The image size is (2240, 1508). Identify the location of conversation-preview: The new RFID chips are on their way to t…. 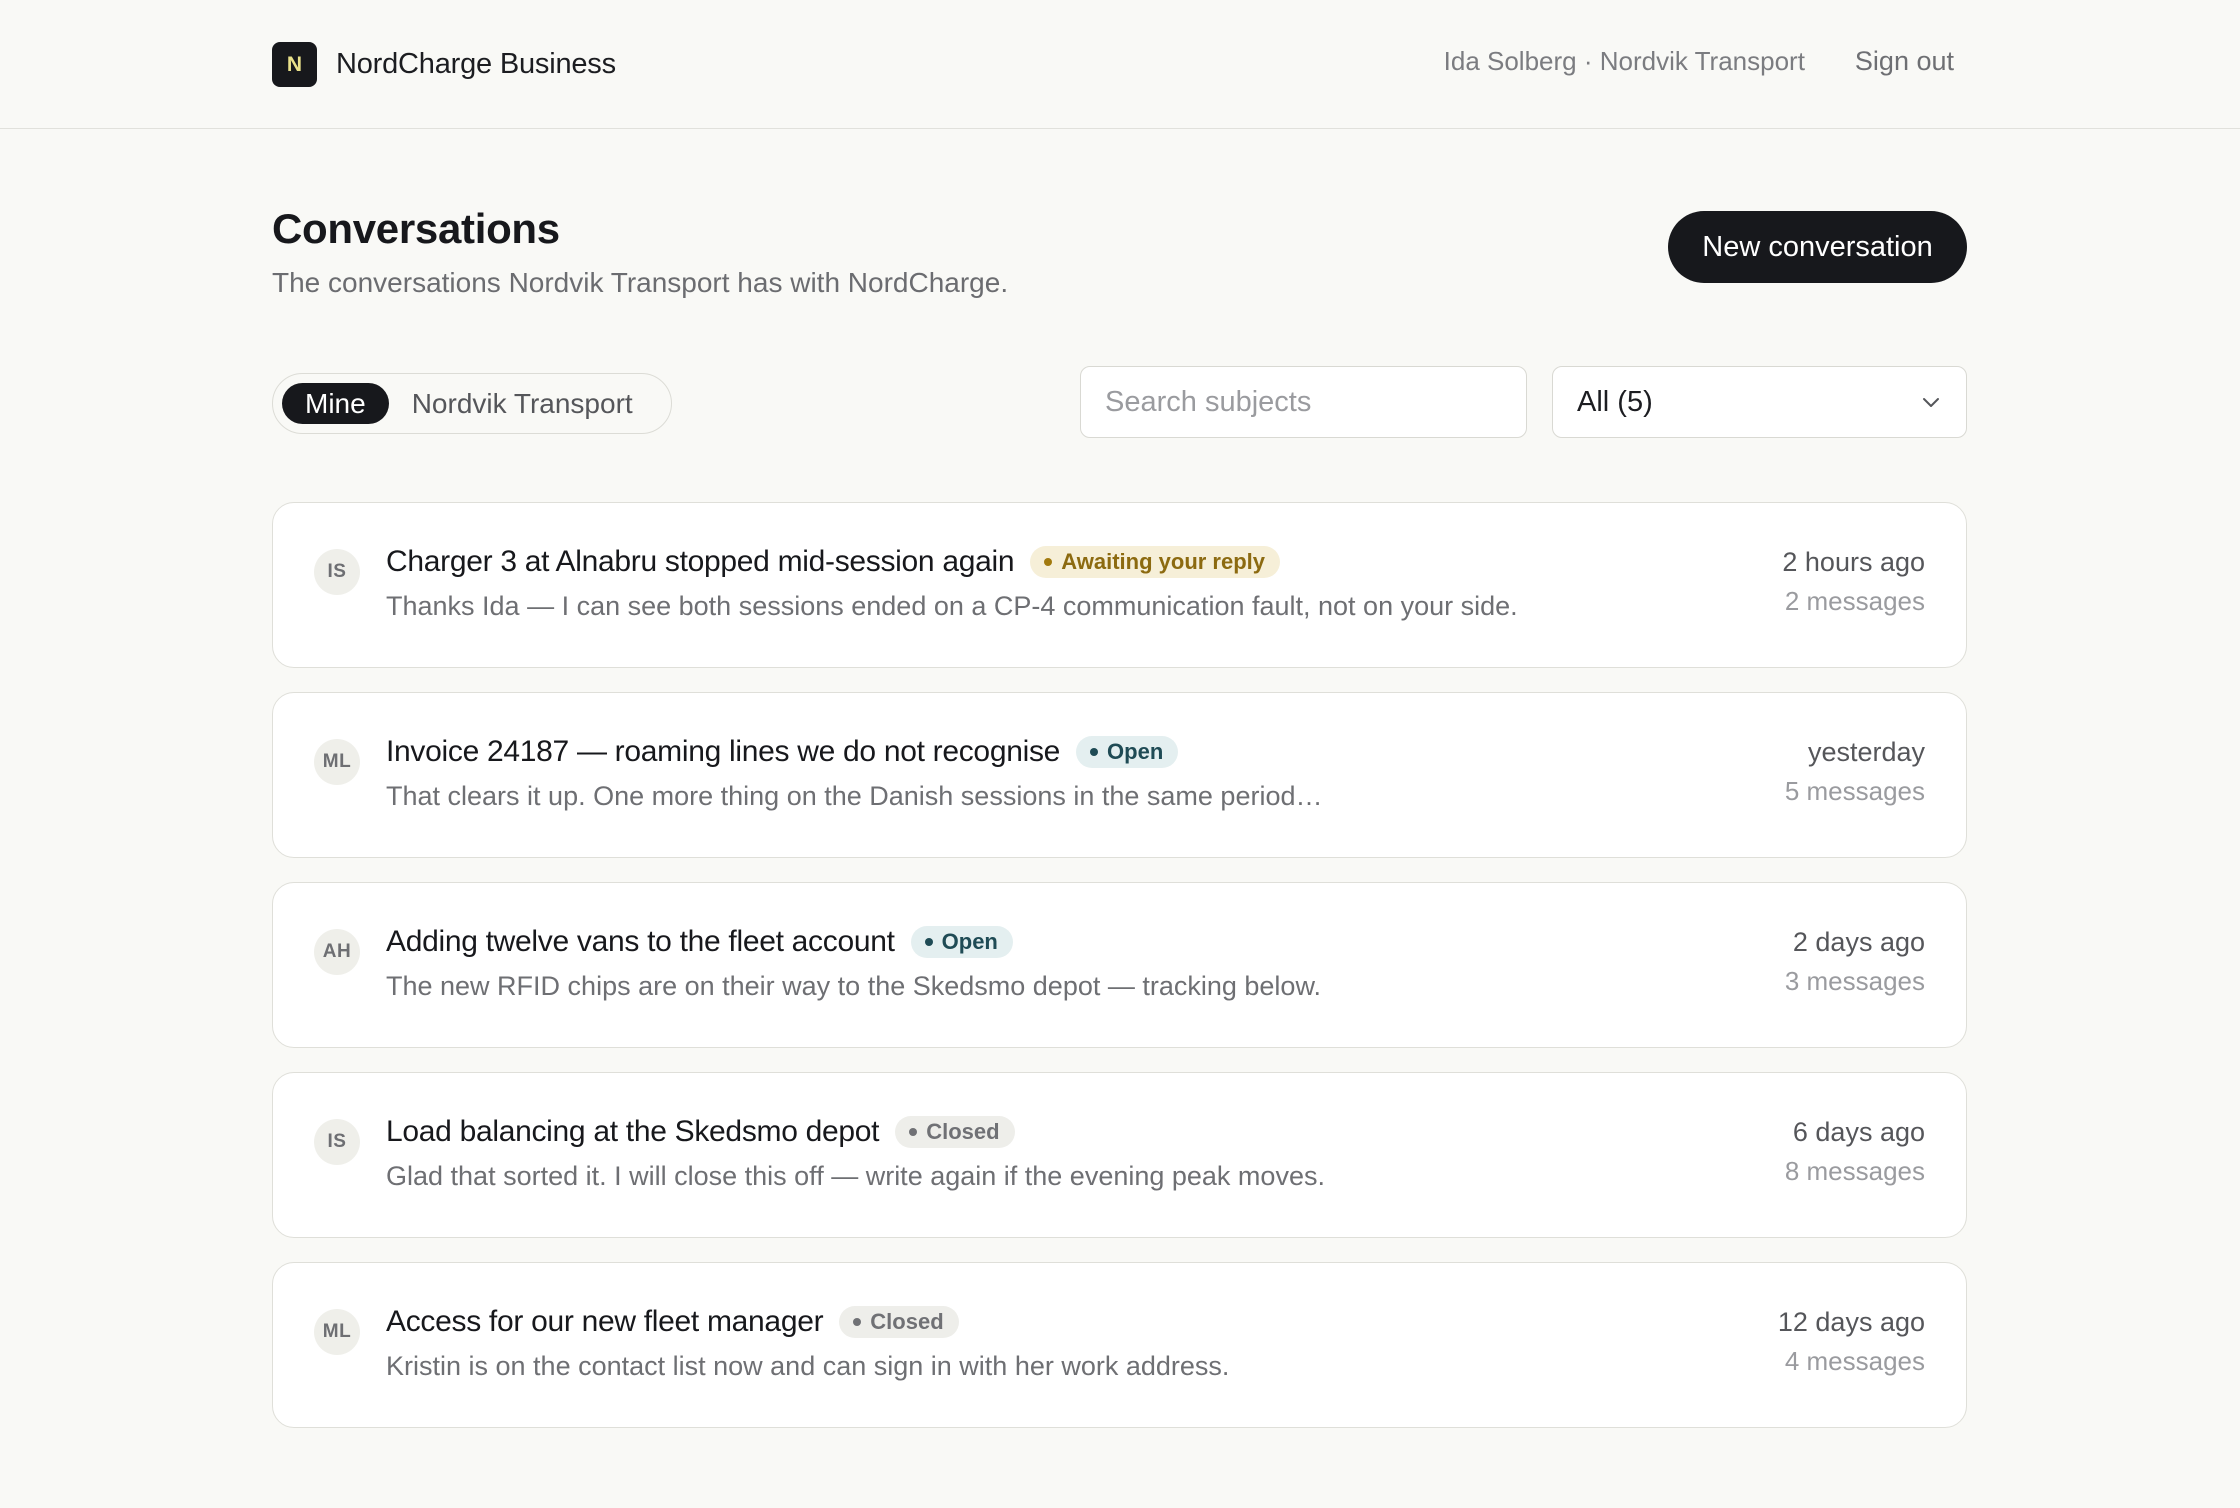
(853, 986).